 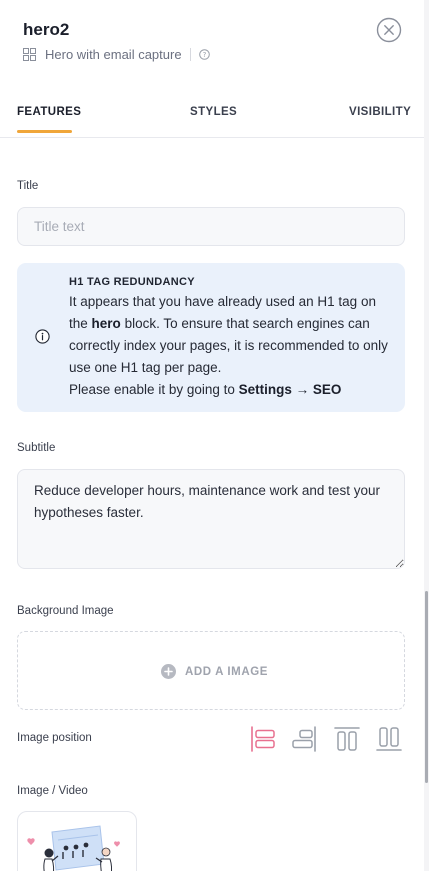 I want to click on image-top-icon, so click(x=347, y=739).